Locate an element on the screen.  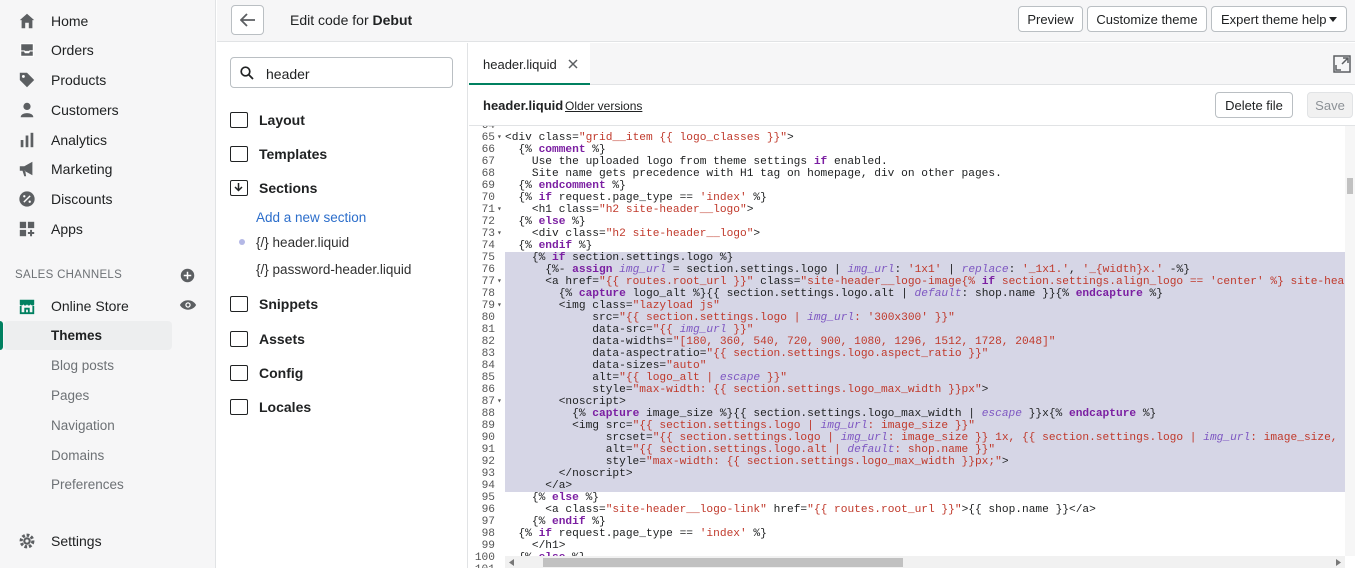
folder-templates: Templates is located at coordinates (278, 154).